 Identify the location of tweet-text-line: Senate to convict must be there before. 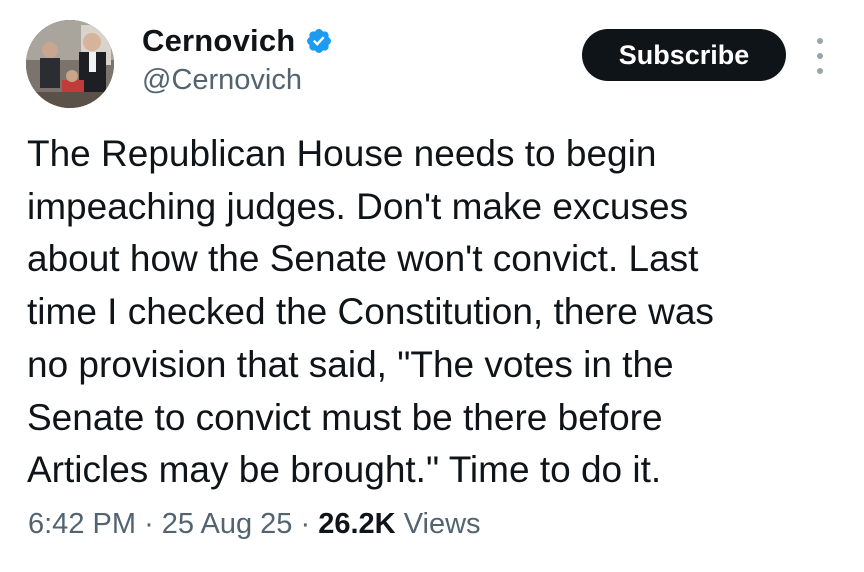
(345, 417).